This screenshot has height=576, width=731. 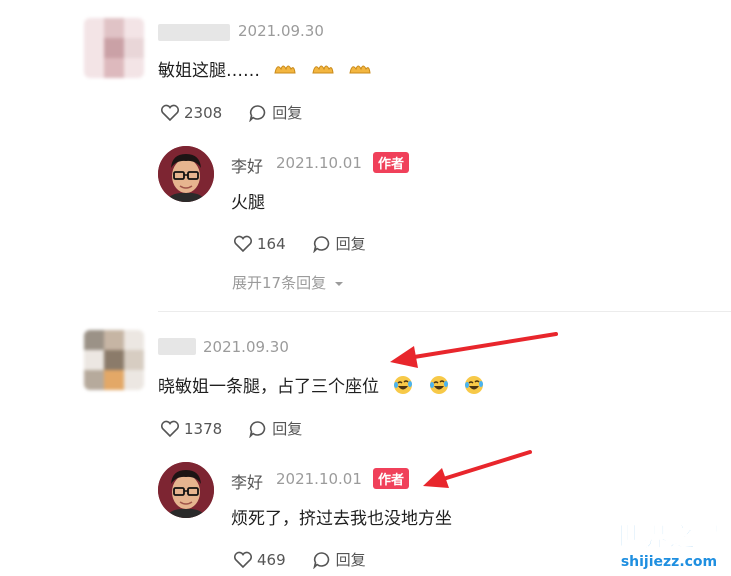 What do you see at coordinates (444, 311) in the screenshot?
I see `divider` at bounding box center [444, 311].